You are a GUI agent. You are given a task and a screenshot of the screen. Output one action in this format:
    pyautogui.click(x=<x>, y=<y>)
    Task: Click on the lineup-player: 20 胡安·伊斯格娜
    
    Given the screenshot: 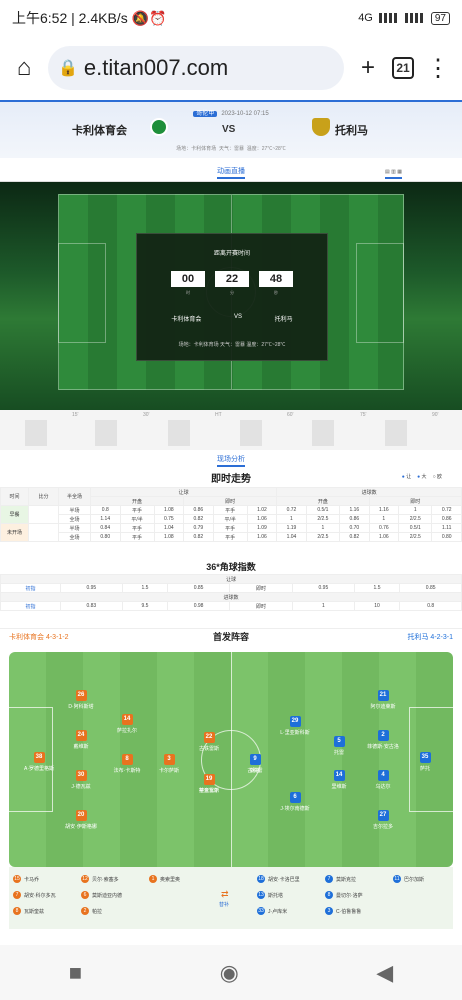 What is the action you would take?
    pyautogui.click(x=81, y=820)
    